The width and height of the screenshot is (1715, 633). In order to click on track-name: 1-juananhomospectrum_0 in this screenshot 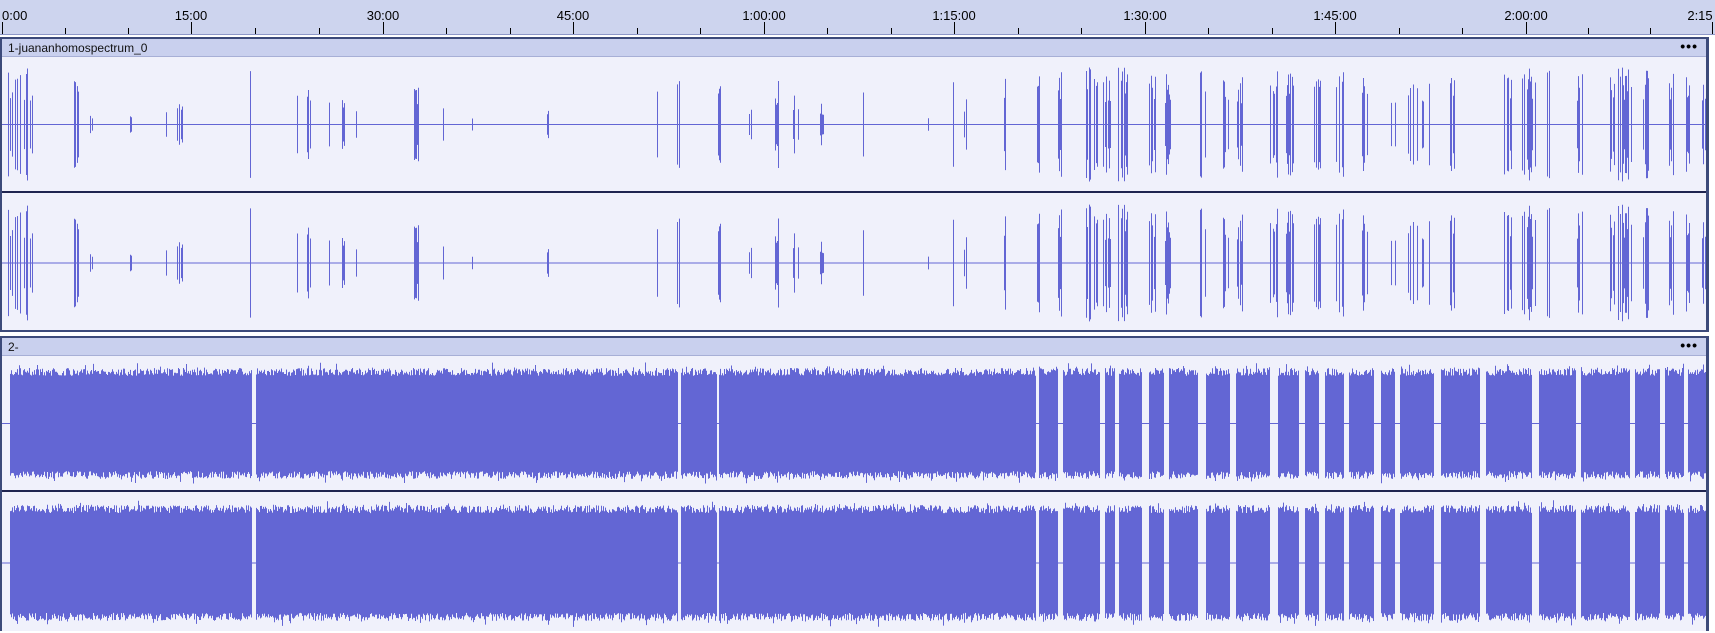, I will do `click(78, 48)`.